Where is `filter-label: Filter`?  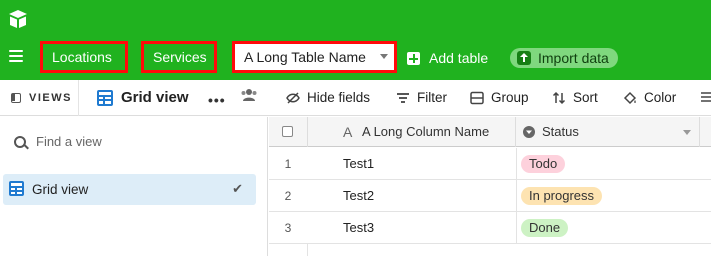 filter-label: Filter is located at coordinates (432, 97).